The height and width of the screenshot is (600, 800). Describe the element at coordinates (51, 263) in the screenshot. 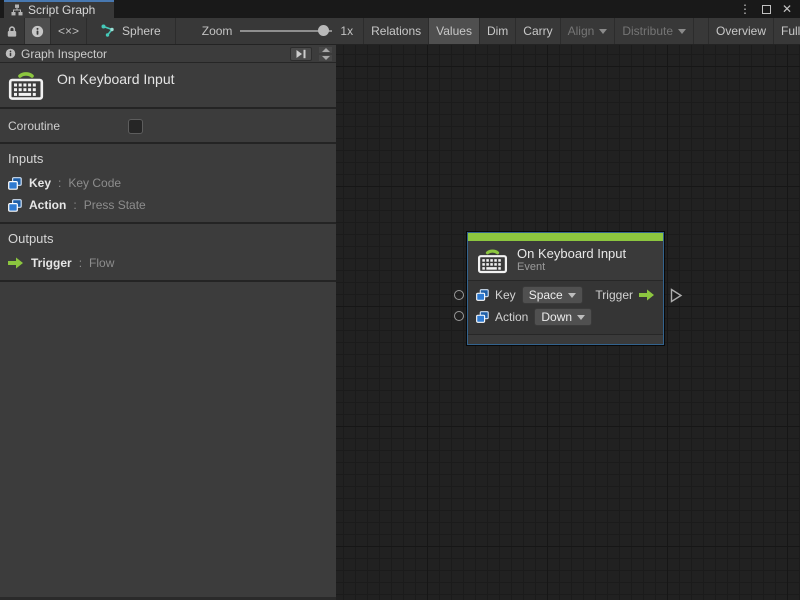

I see `port-name: Trigger` at that location.